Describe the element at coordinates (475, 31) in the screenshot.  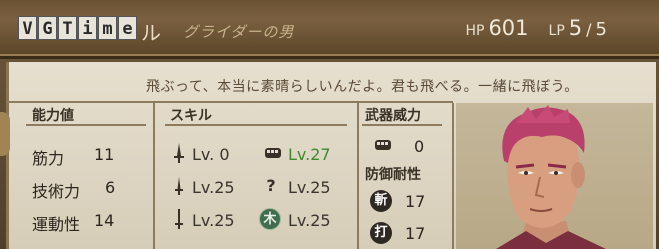
I see `hp-label: HP` at that location.